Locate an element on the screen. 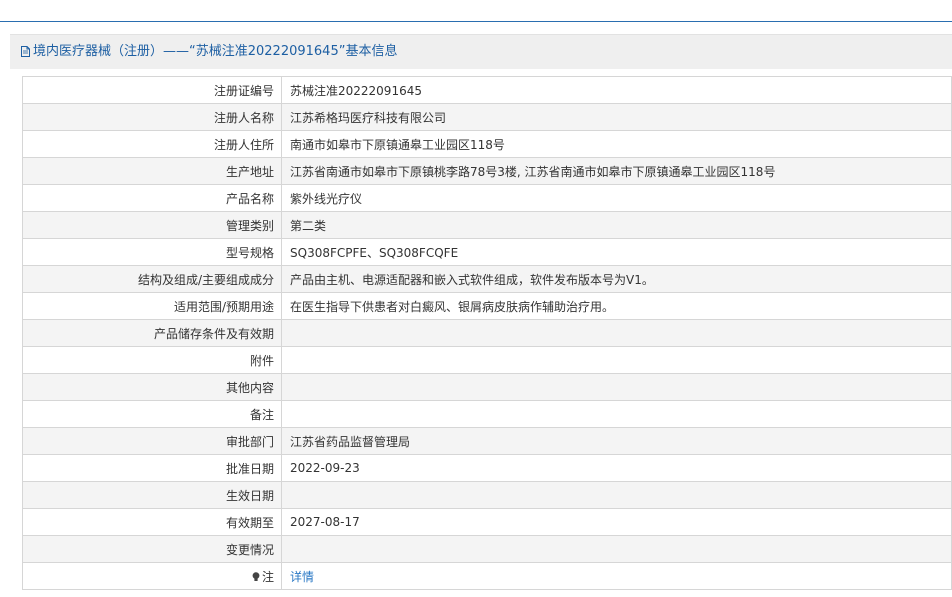  table-row: 管理类别 第二类 is located at coordinates (487, 225).